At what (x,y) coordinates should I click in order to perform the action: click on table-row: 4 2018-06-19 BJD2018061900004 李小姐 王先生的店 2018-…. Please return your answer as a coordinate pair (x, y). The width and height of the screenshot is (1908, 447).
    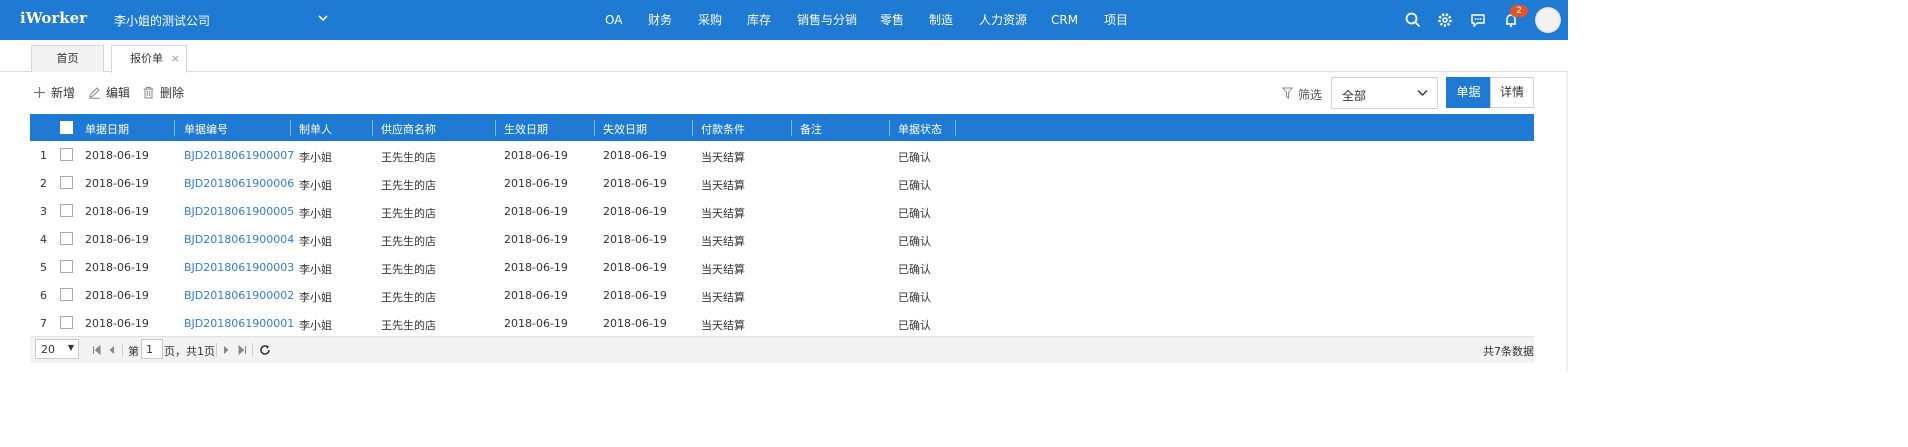
    Looking at the image, I should click on (782, 239).